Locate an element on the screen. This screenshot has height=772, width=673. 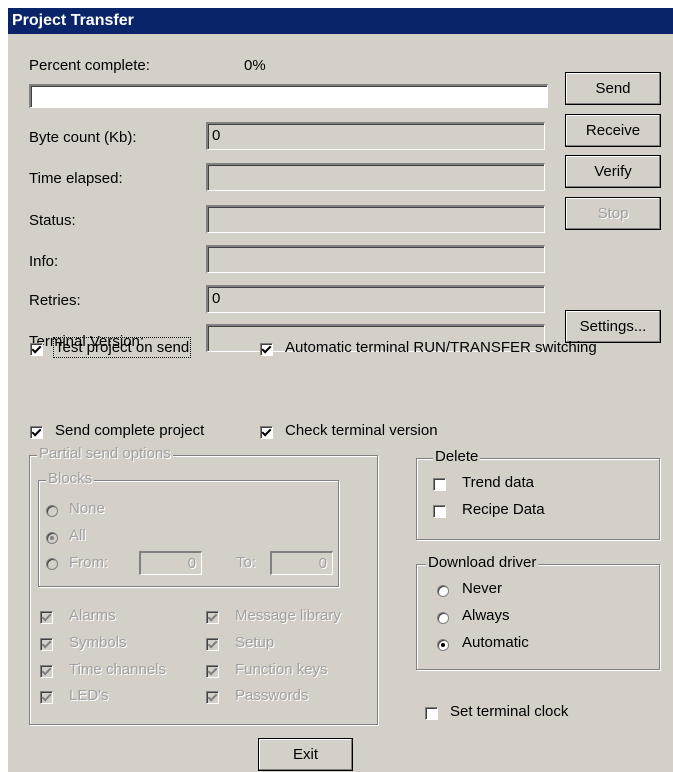
percent-complete-label: Percent complete: is located at coordinates (89, 65).